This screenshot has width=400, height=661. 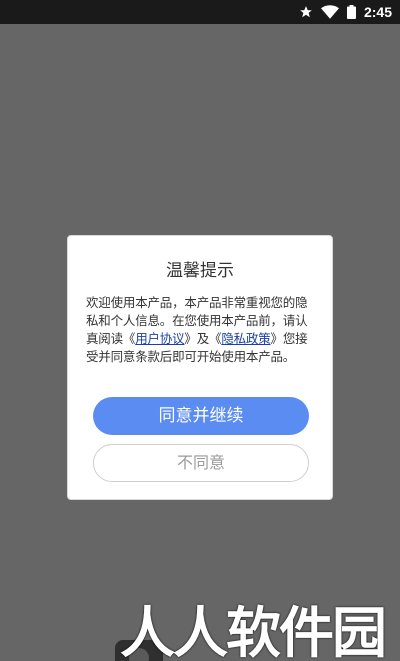 What do you see at coordinates (245, 338) in the screenshot?
I see `privacy-policy-link: 隐私政策` at bounding box center [245, 338].